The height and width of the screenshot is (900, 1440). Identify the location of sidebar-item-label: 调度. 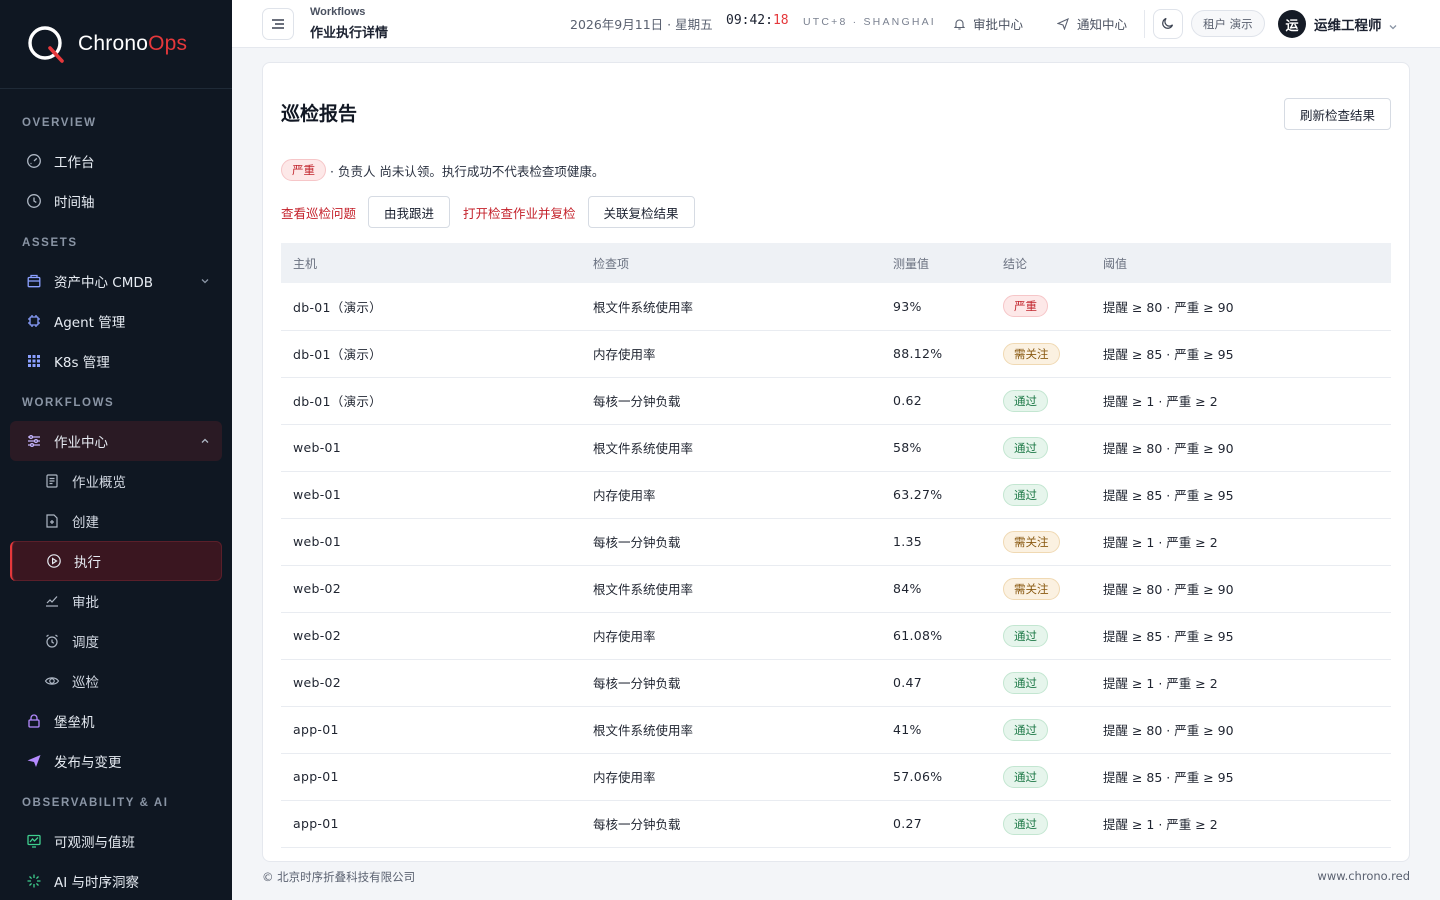
(85, 643).